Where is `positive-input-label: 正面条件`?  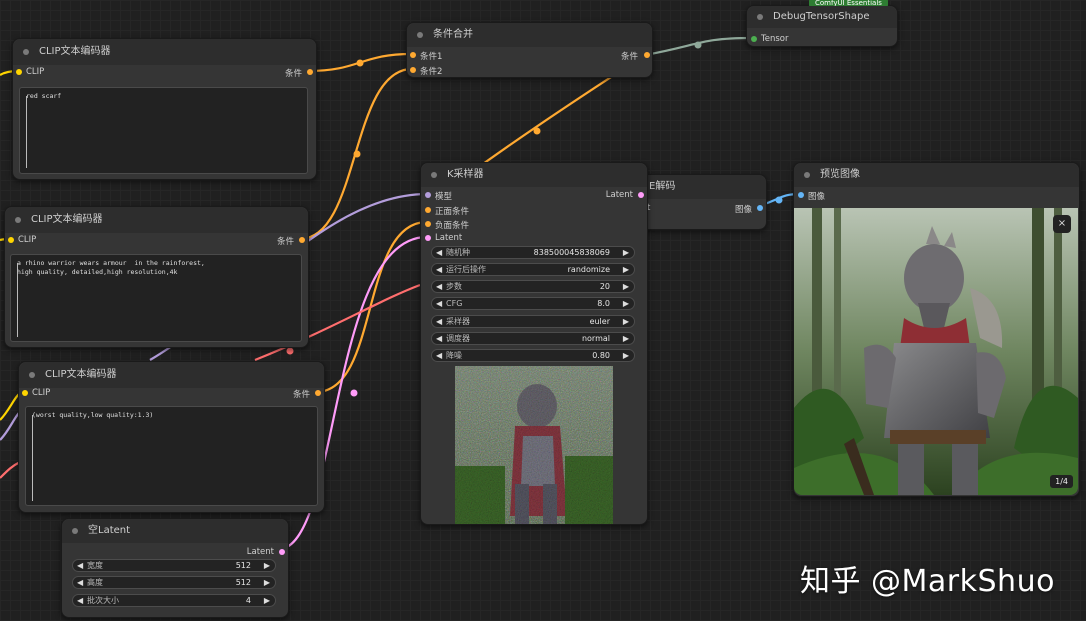
positive-input-label: 正面条件 is located at coordinates (452, 212).